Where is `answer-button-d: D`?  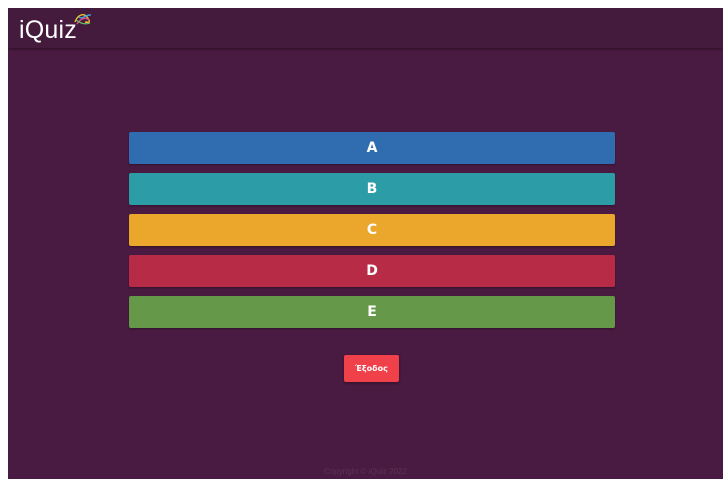
answer-button-d: D is located at coordinates (372, 271).